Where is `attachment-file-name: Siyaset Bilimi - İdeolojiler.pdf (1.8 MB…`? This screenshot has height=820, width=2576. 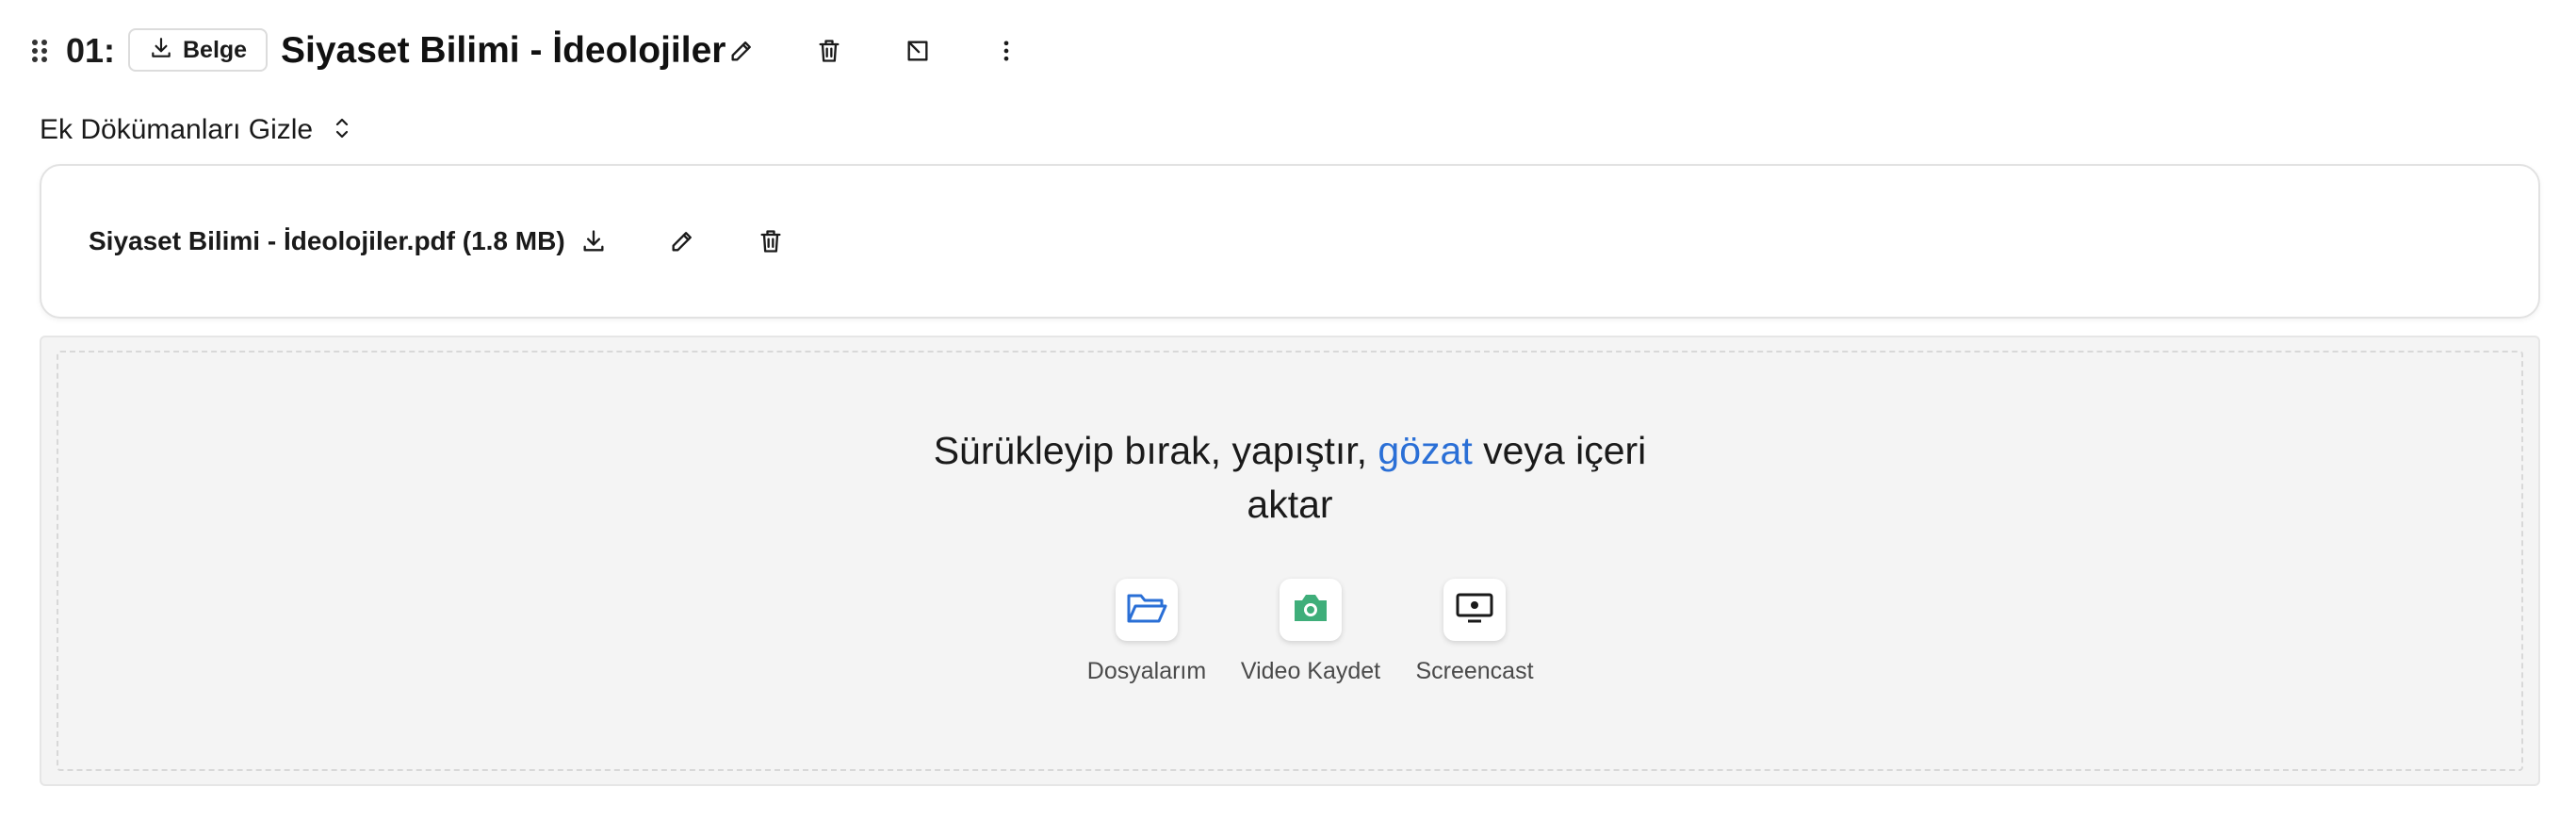 attachment-file-name: Siyaset Bilimi - İdeolojiler.pdf (1.8 MB… is located at coordinates (327, 240).